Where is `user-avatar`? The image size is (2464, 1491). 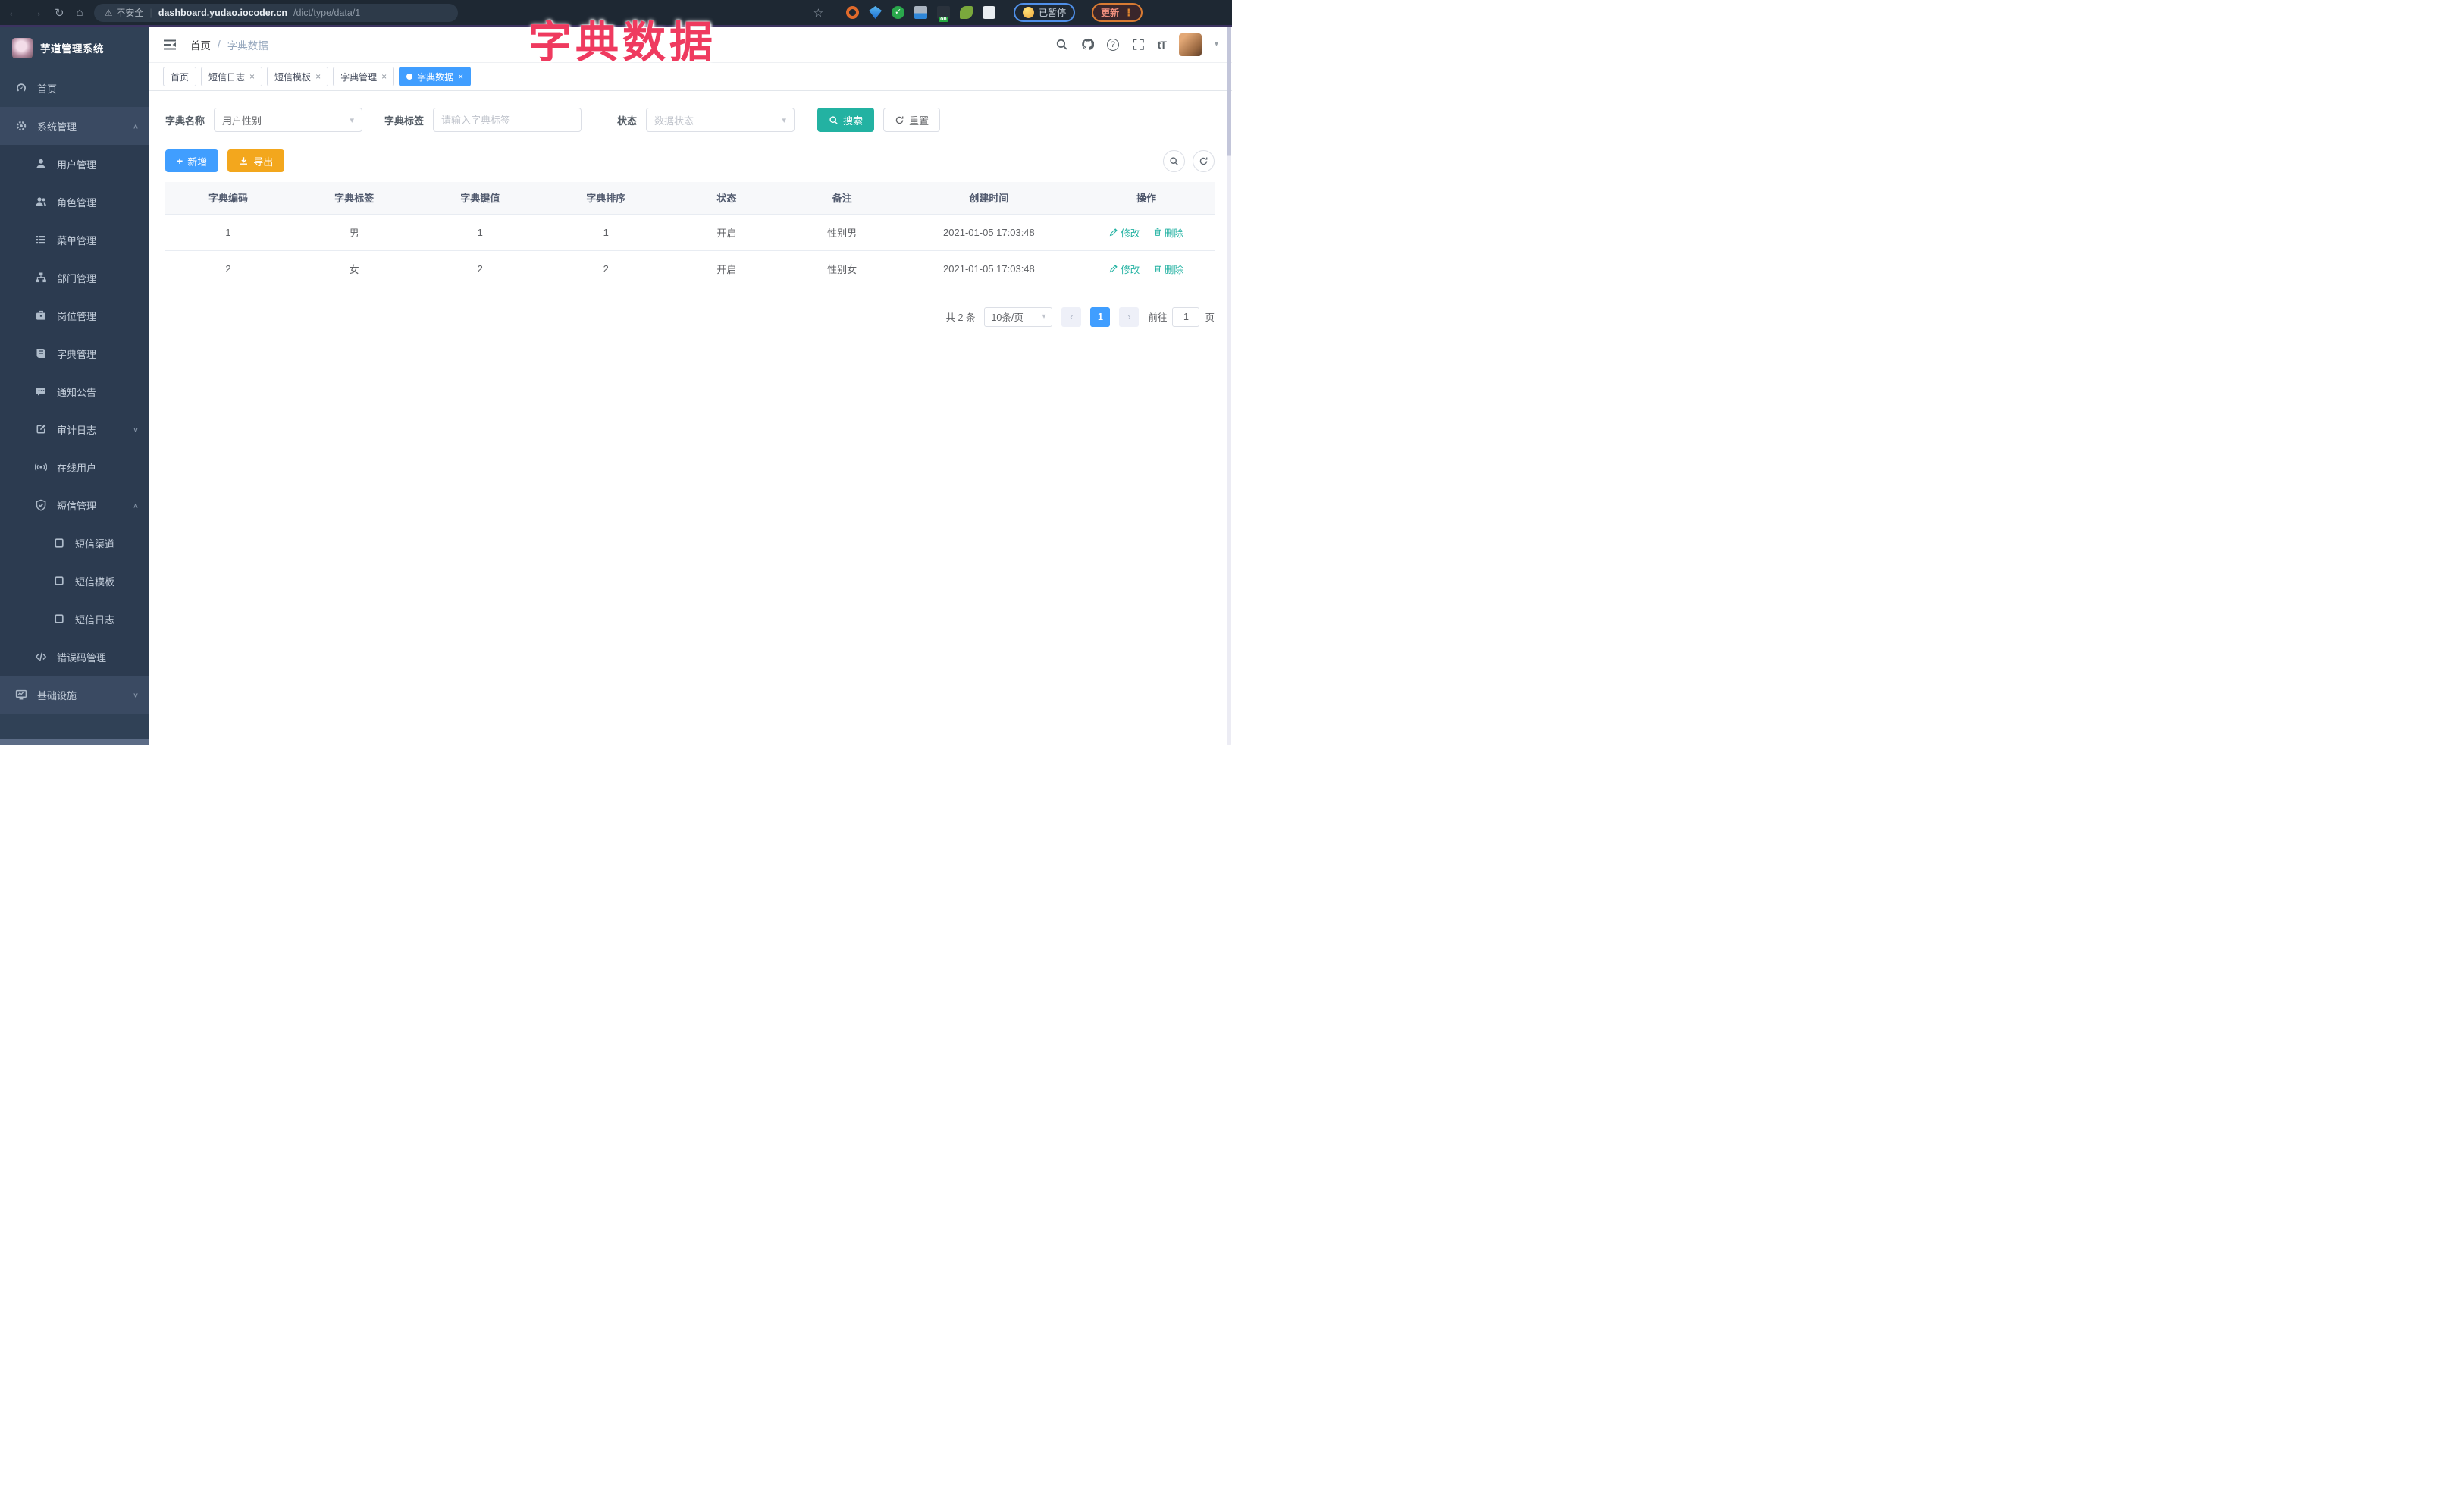
user-avatar is located at coordinates (1190, 44).